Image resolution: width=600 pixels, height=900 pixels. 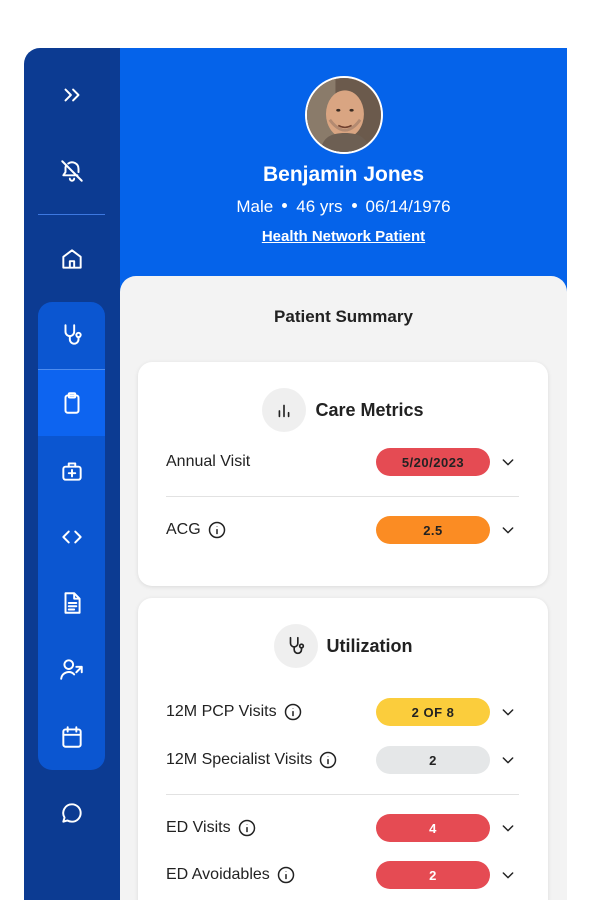 I want to click on health-network-link: Health Network Patient, so click(x=343, y=236).